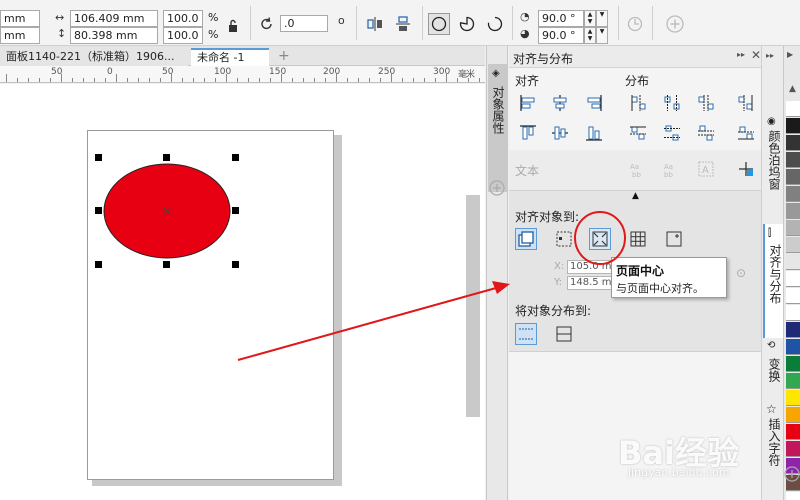 The width and height of the screenshot is (800, 500). What do you see at coordinates (495, 24) in the screenshot?
I see `arc-mode-button` at bounding box center [495, 24].